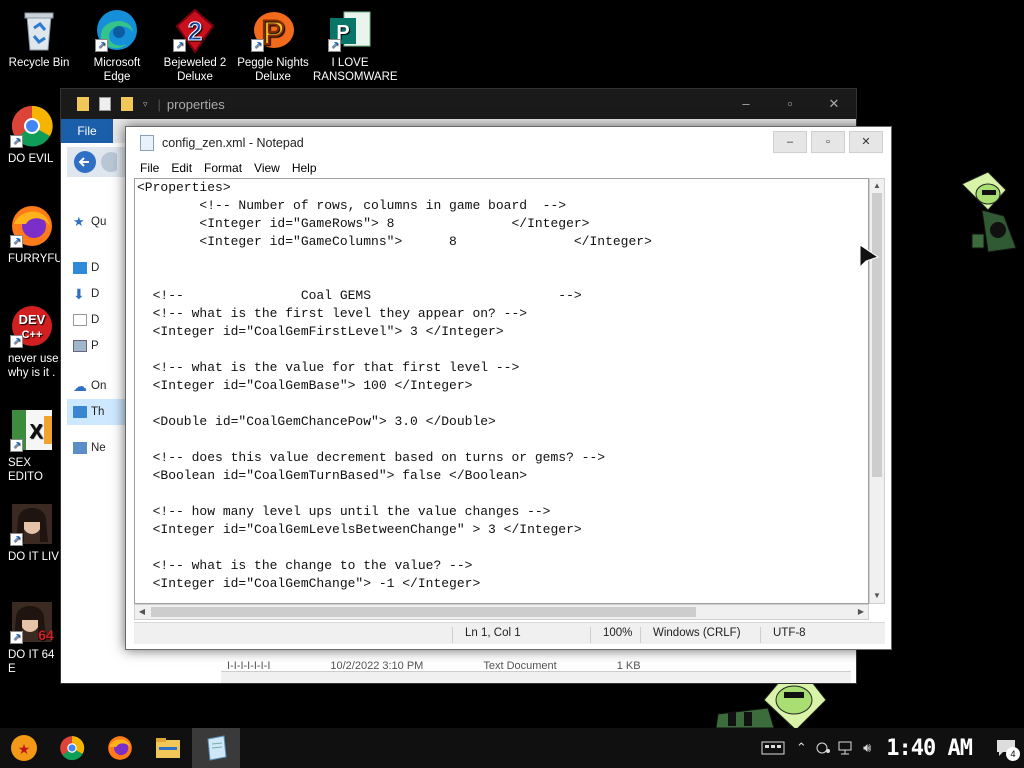 Image resolution: width=1024 pixels, height=768 pixels. I want to click on nav-this-pc: Th, so click(97, 412).